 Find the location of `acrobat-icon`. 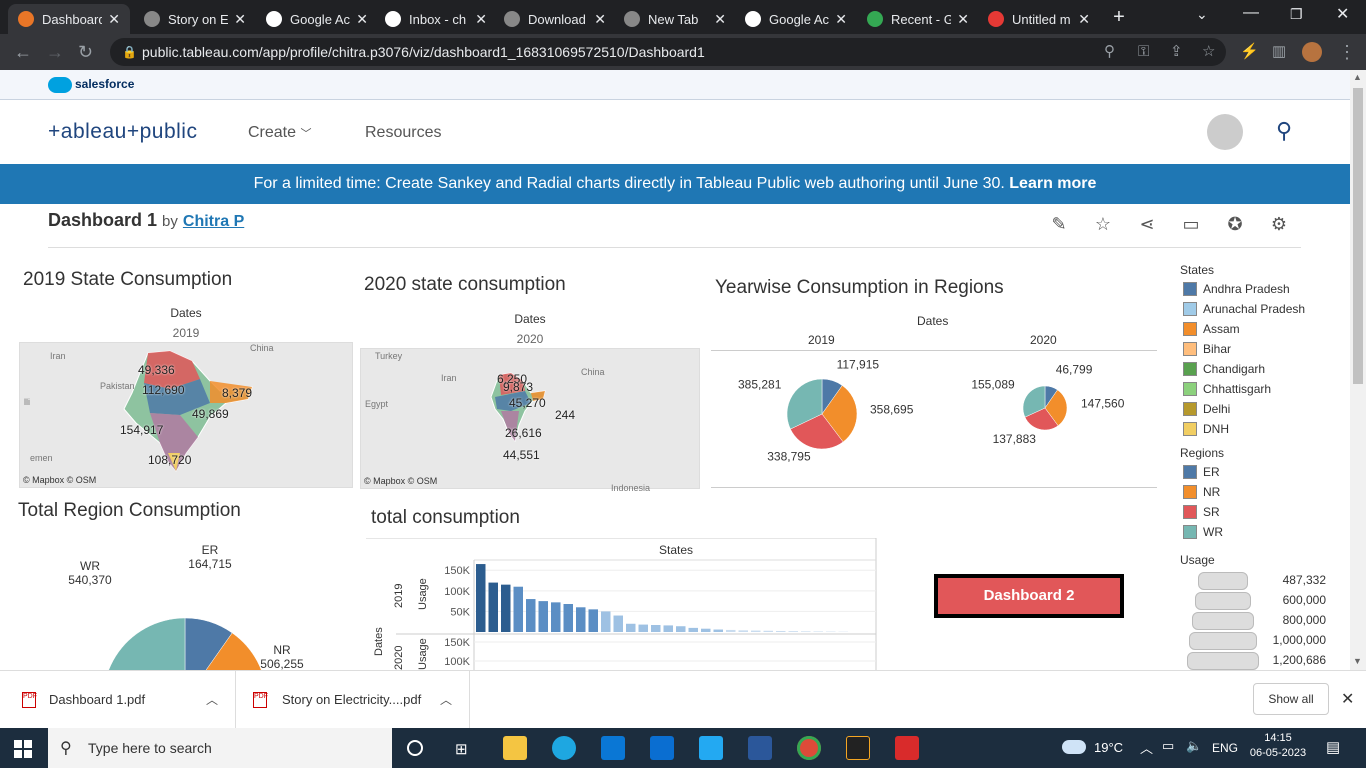

acrobat-icon is located at coordinates (907, 748).